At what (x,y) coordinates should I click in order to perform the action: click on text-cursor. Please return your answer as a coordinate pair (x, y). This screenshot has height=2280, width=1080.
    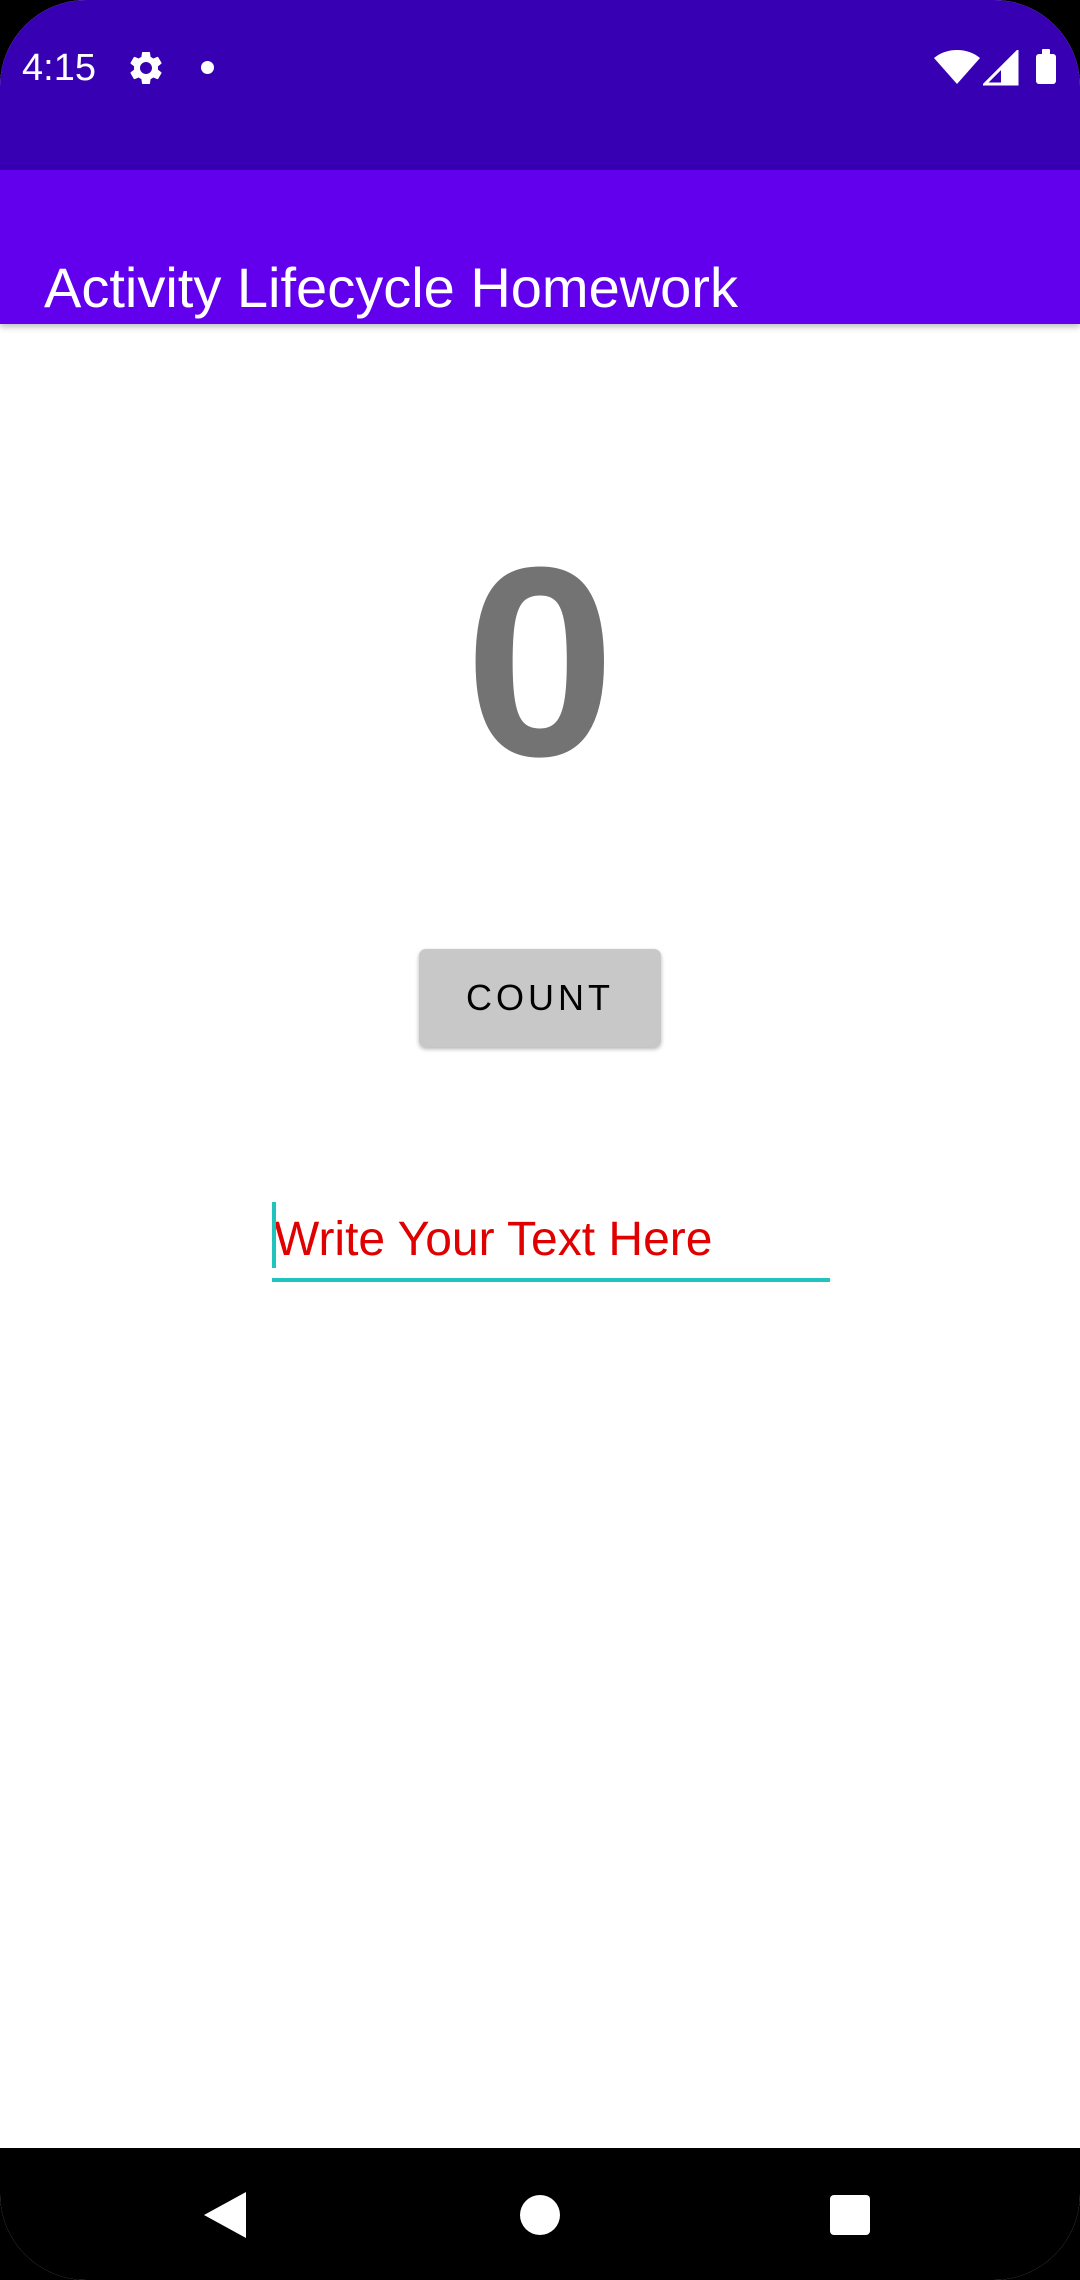
    Looking at the image, I should click on (274, 1235).